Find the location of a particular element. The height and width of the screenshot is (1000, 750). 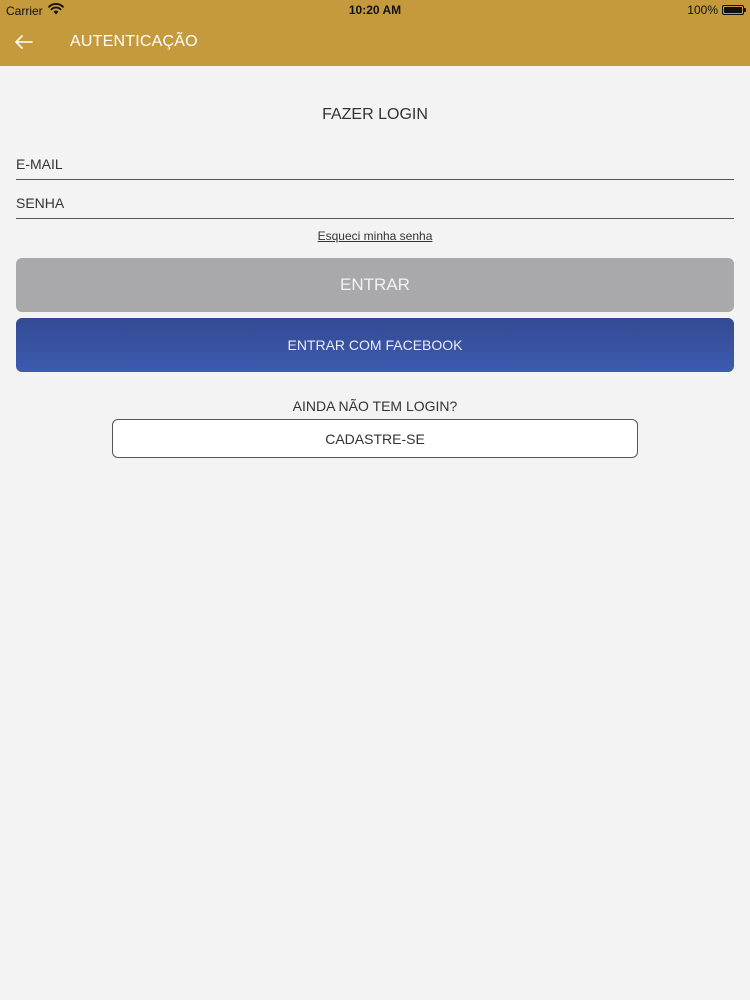

signup-button: CADASTRE-SE is located at coordinates (375, 438).